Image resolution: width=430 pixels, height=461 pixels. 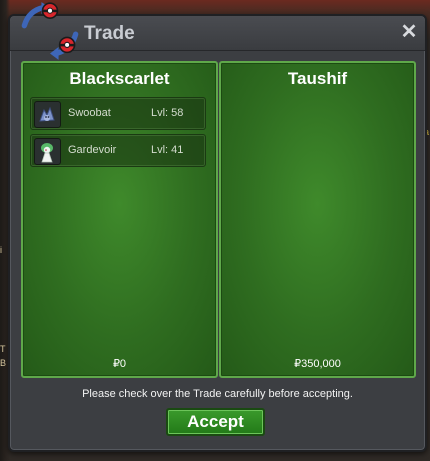 What do you see at coordinates (119, 78) in the screenshot?
I see `player-name: Blackscarlet` at bounding box center [119, 78].